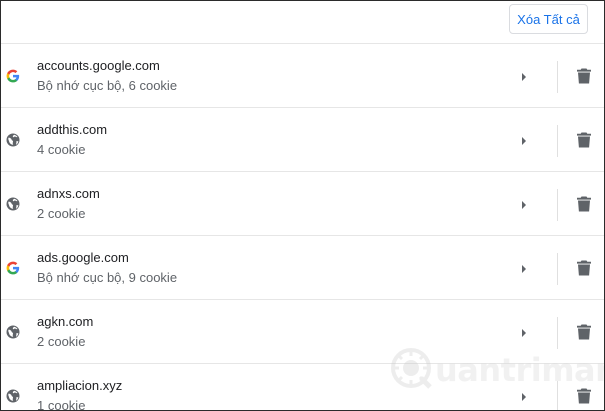  Describe the element at coordinates (107, 85) in the screenshot. I see `site-details: Bộ nhớ cục bộ, 6 cookie` at that location.